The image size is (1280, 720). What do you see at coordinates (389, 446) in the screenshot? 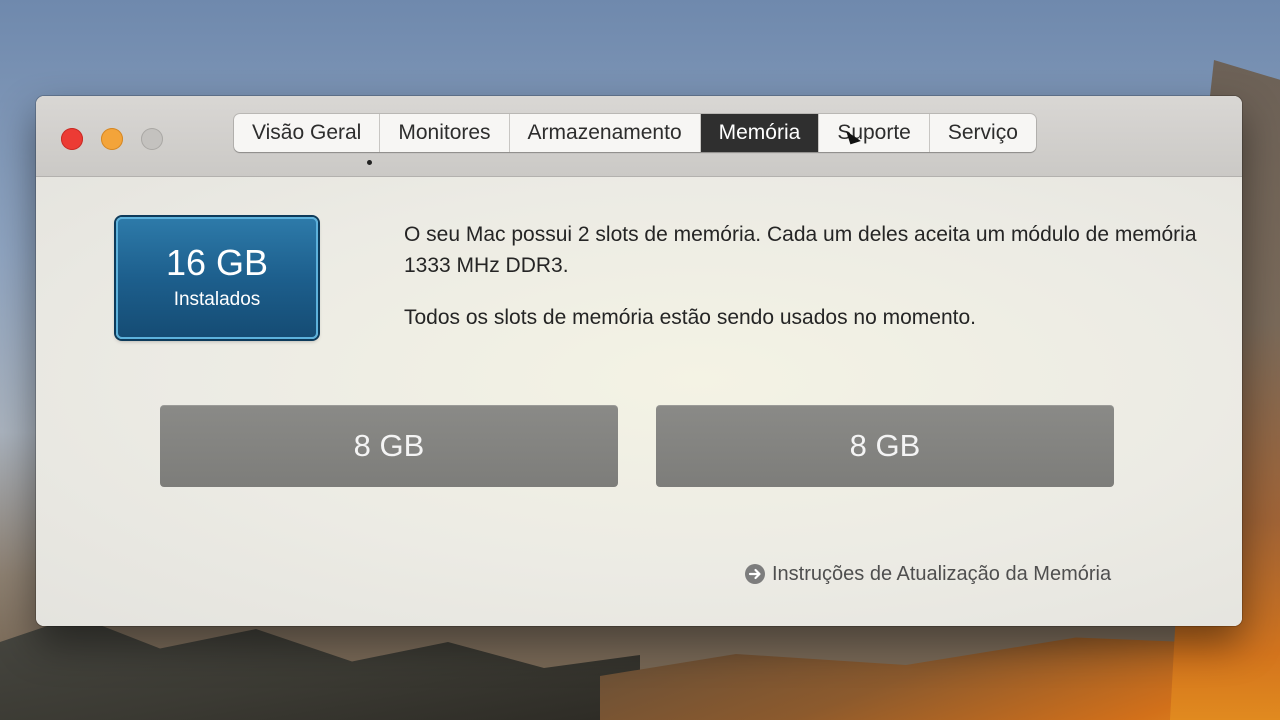
I see `memory-slot-1: 8 GB` at bounding box center [389, 446].